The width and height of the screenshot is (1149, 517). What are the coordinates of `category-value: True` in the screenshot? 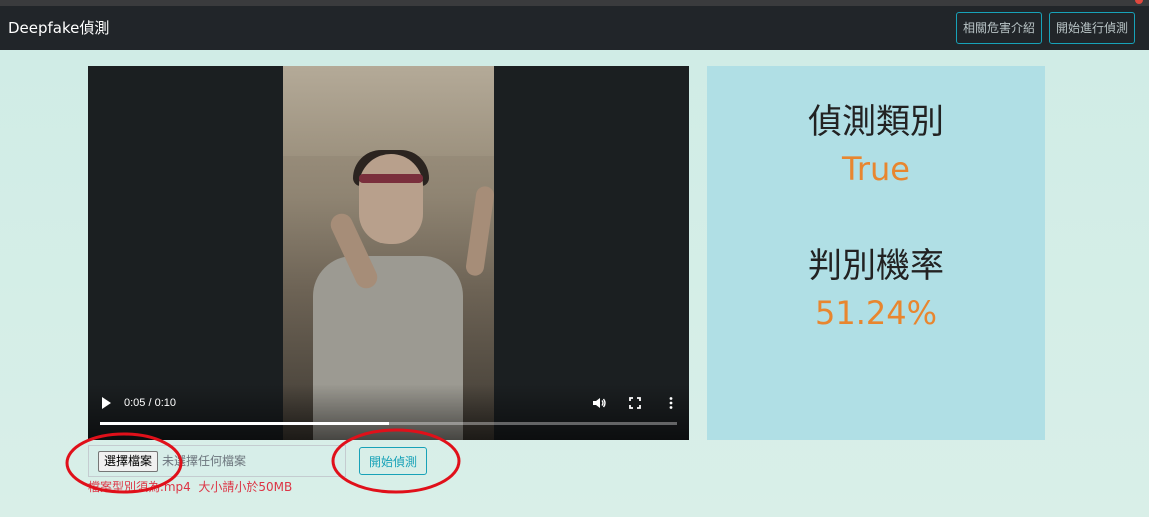 It's located at (876, 169).